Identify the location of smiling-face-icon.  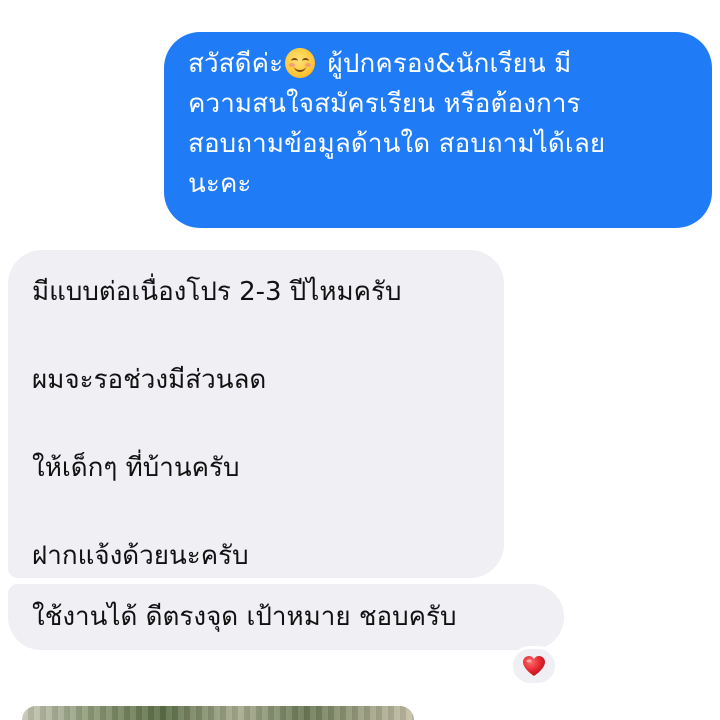
(300, 63).